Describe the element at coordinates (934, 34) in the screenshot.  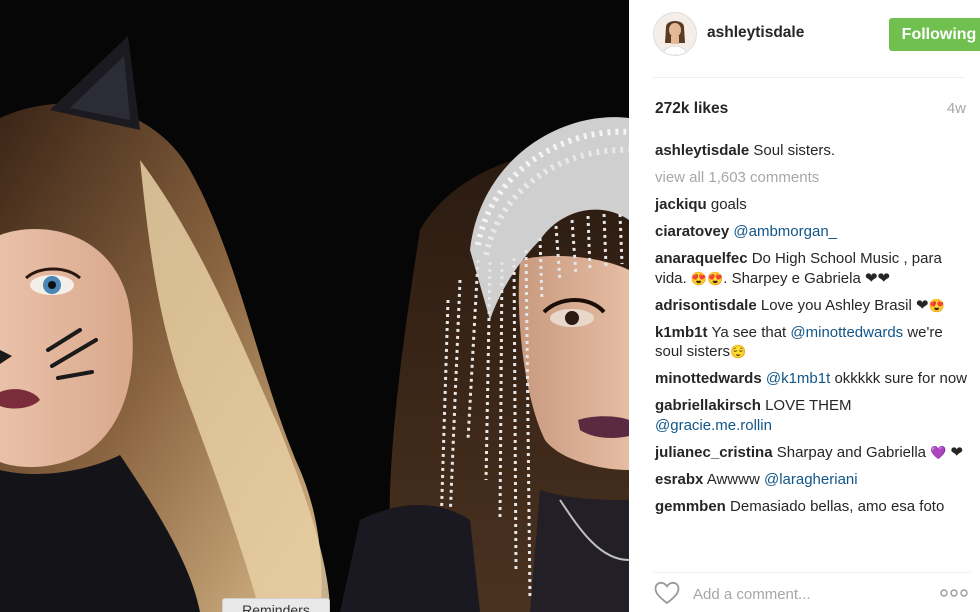
I see `following-button: Following` at that location.